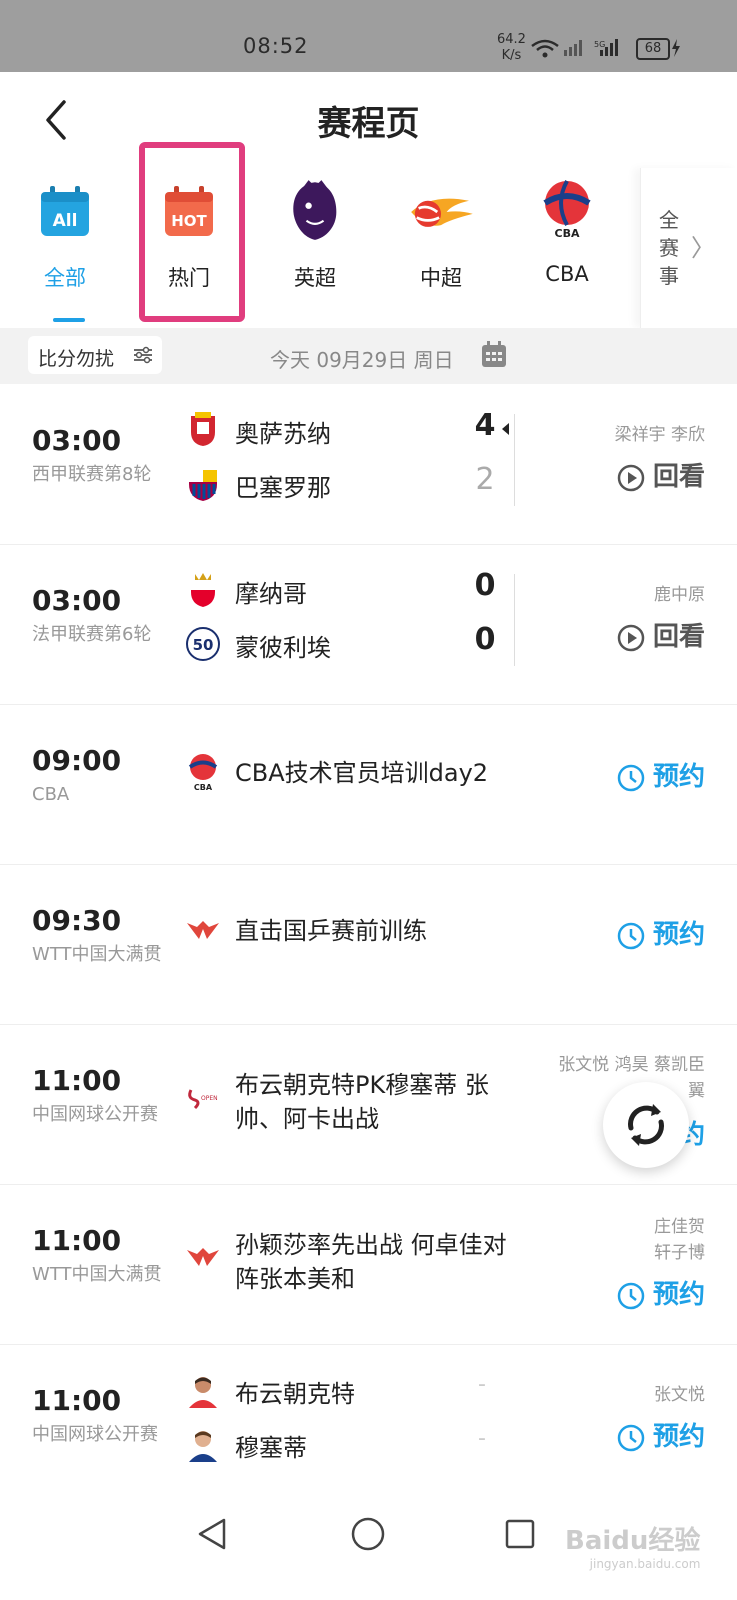 Image resolution: width=737 pixels, height=1600 pixels. I want to click on commentators: 梁祥宇 李欣, so click(659, 435).